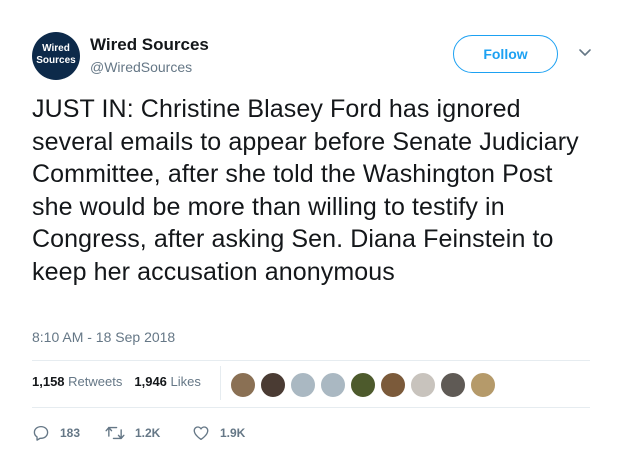 This screenshot has width=620, height=464. I want to click on reply-count: 183, so click(70, 433).